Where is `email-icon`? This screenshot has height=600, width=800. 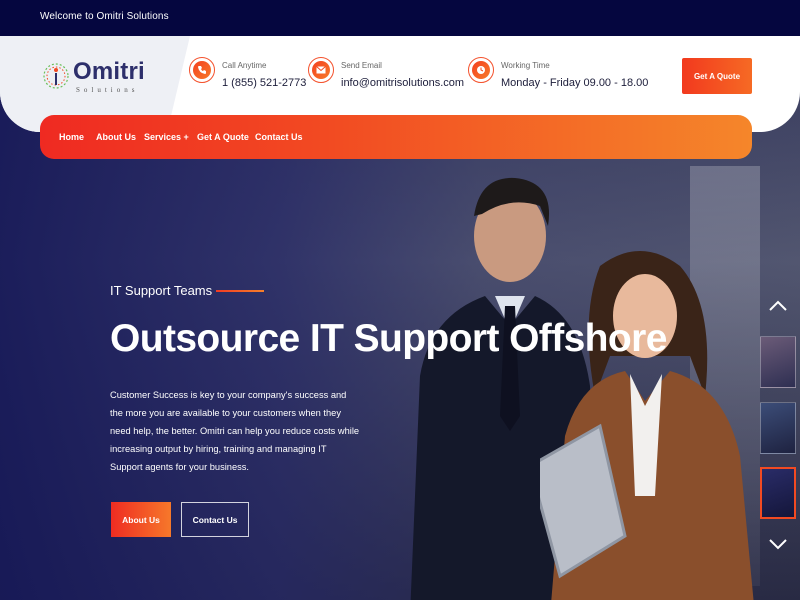 email-icon is located at coordinates (321, 70).